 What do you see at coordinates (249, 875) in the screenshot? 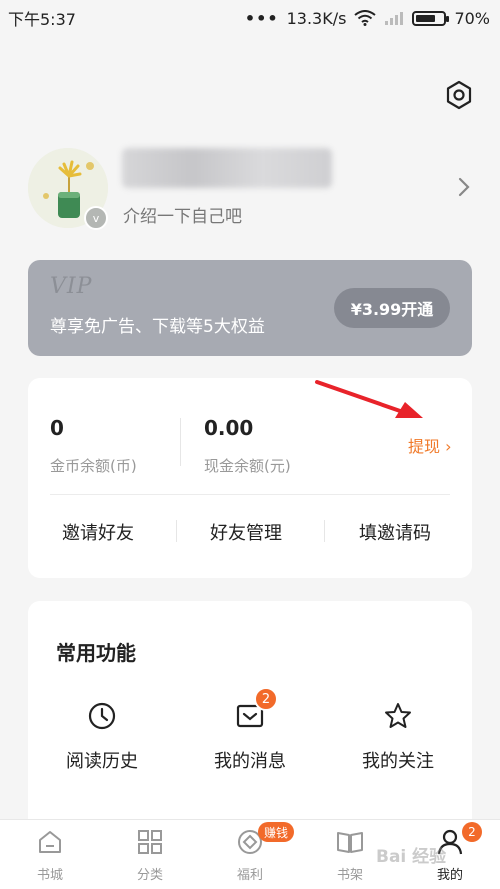
I see `nav-label: 福利` at bounding box center [249, 875].